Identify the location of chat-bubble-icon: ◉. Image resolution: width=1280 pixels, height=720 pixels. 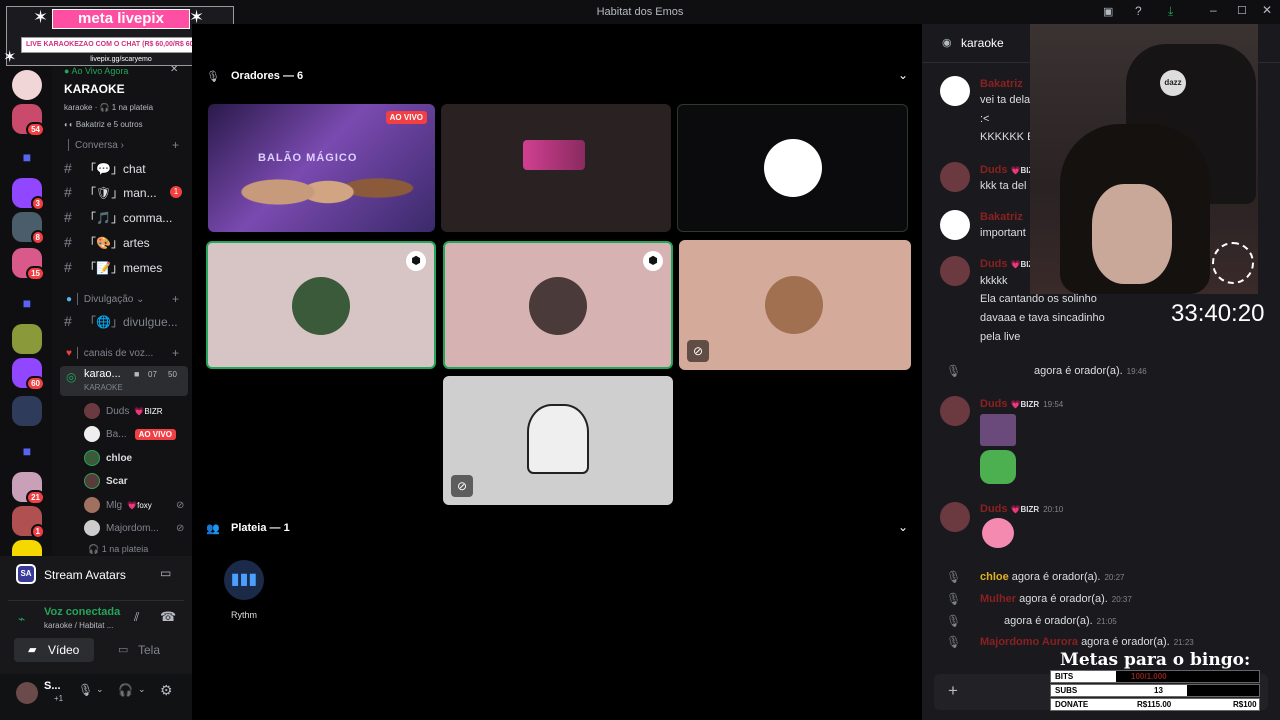
(947, 43).